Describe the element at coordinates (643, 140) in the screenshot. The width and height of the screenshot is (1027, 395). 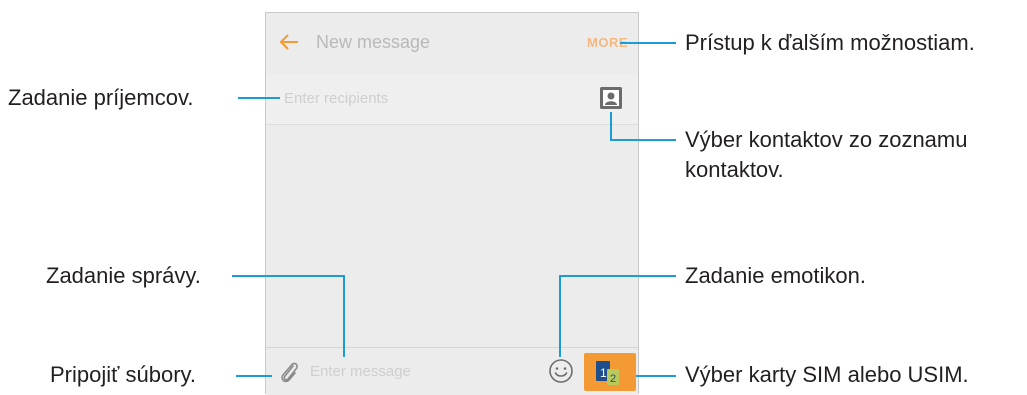
I see `callout-line-contacts-h` at that location.